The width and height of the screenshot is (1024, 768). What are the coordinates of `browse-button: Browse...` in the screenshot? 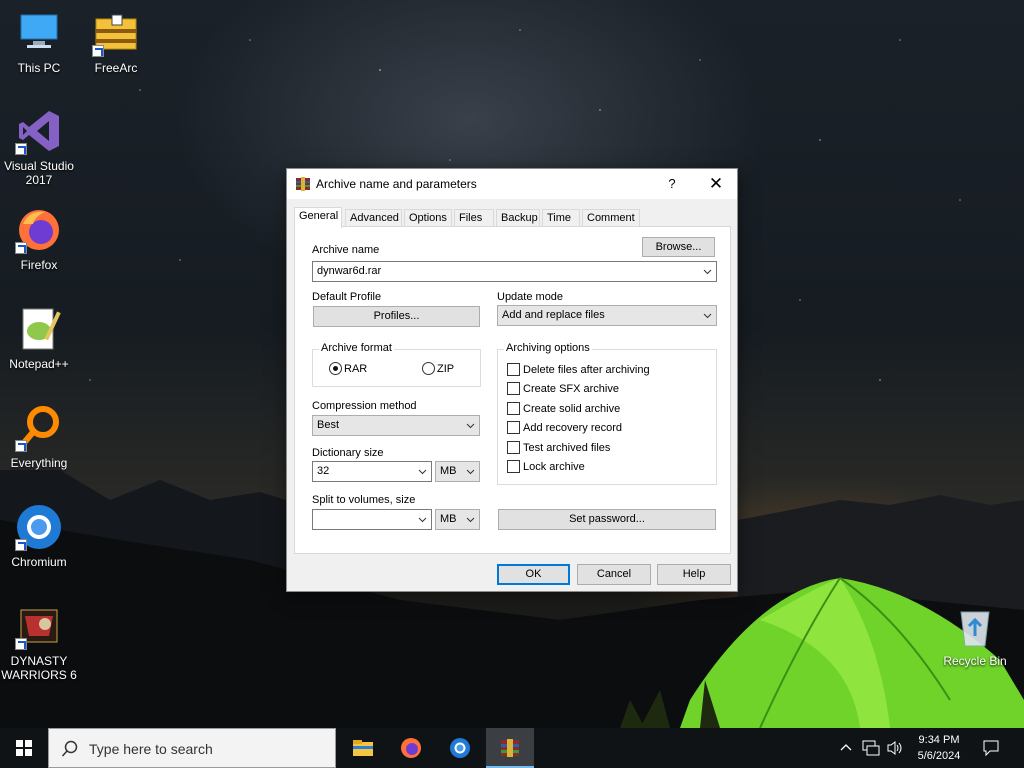 It's located at (678, 247).